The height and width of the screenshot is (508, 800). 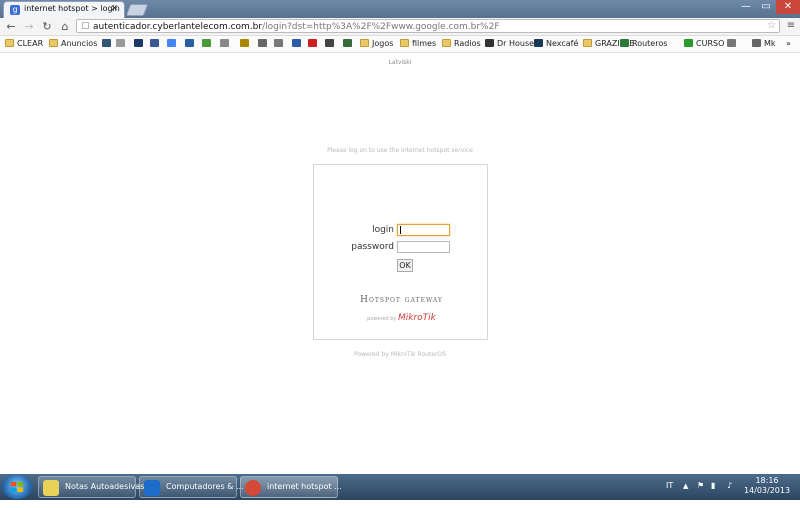 What do you see at coordinates (650, 43) in the screenshot?
I see `bookmark-label: Routeros` at bounding box center [650, 43].